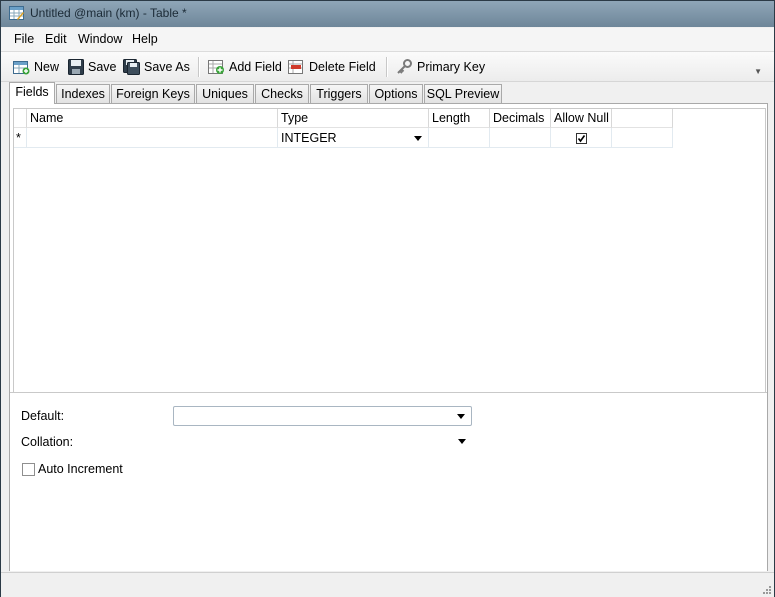 Image resolution: width=775 pixels, height=597 pixels. What do you see at coordinates (459, 118) in the screenshot?
I see `column-header-length: Length` at bounding box center [459, 118].